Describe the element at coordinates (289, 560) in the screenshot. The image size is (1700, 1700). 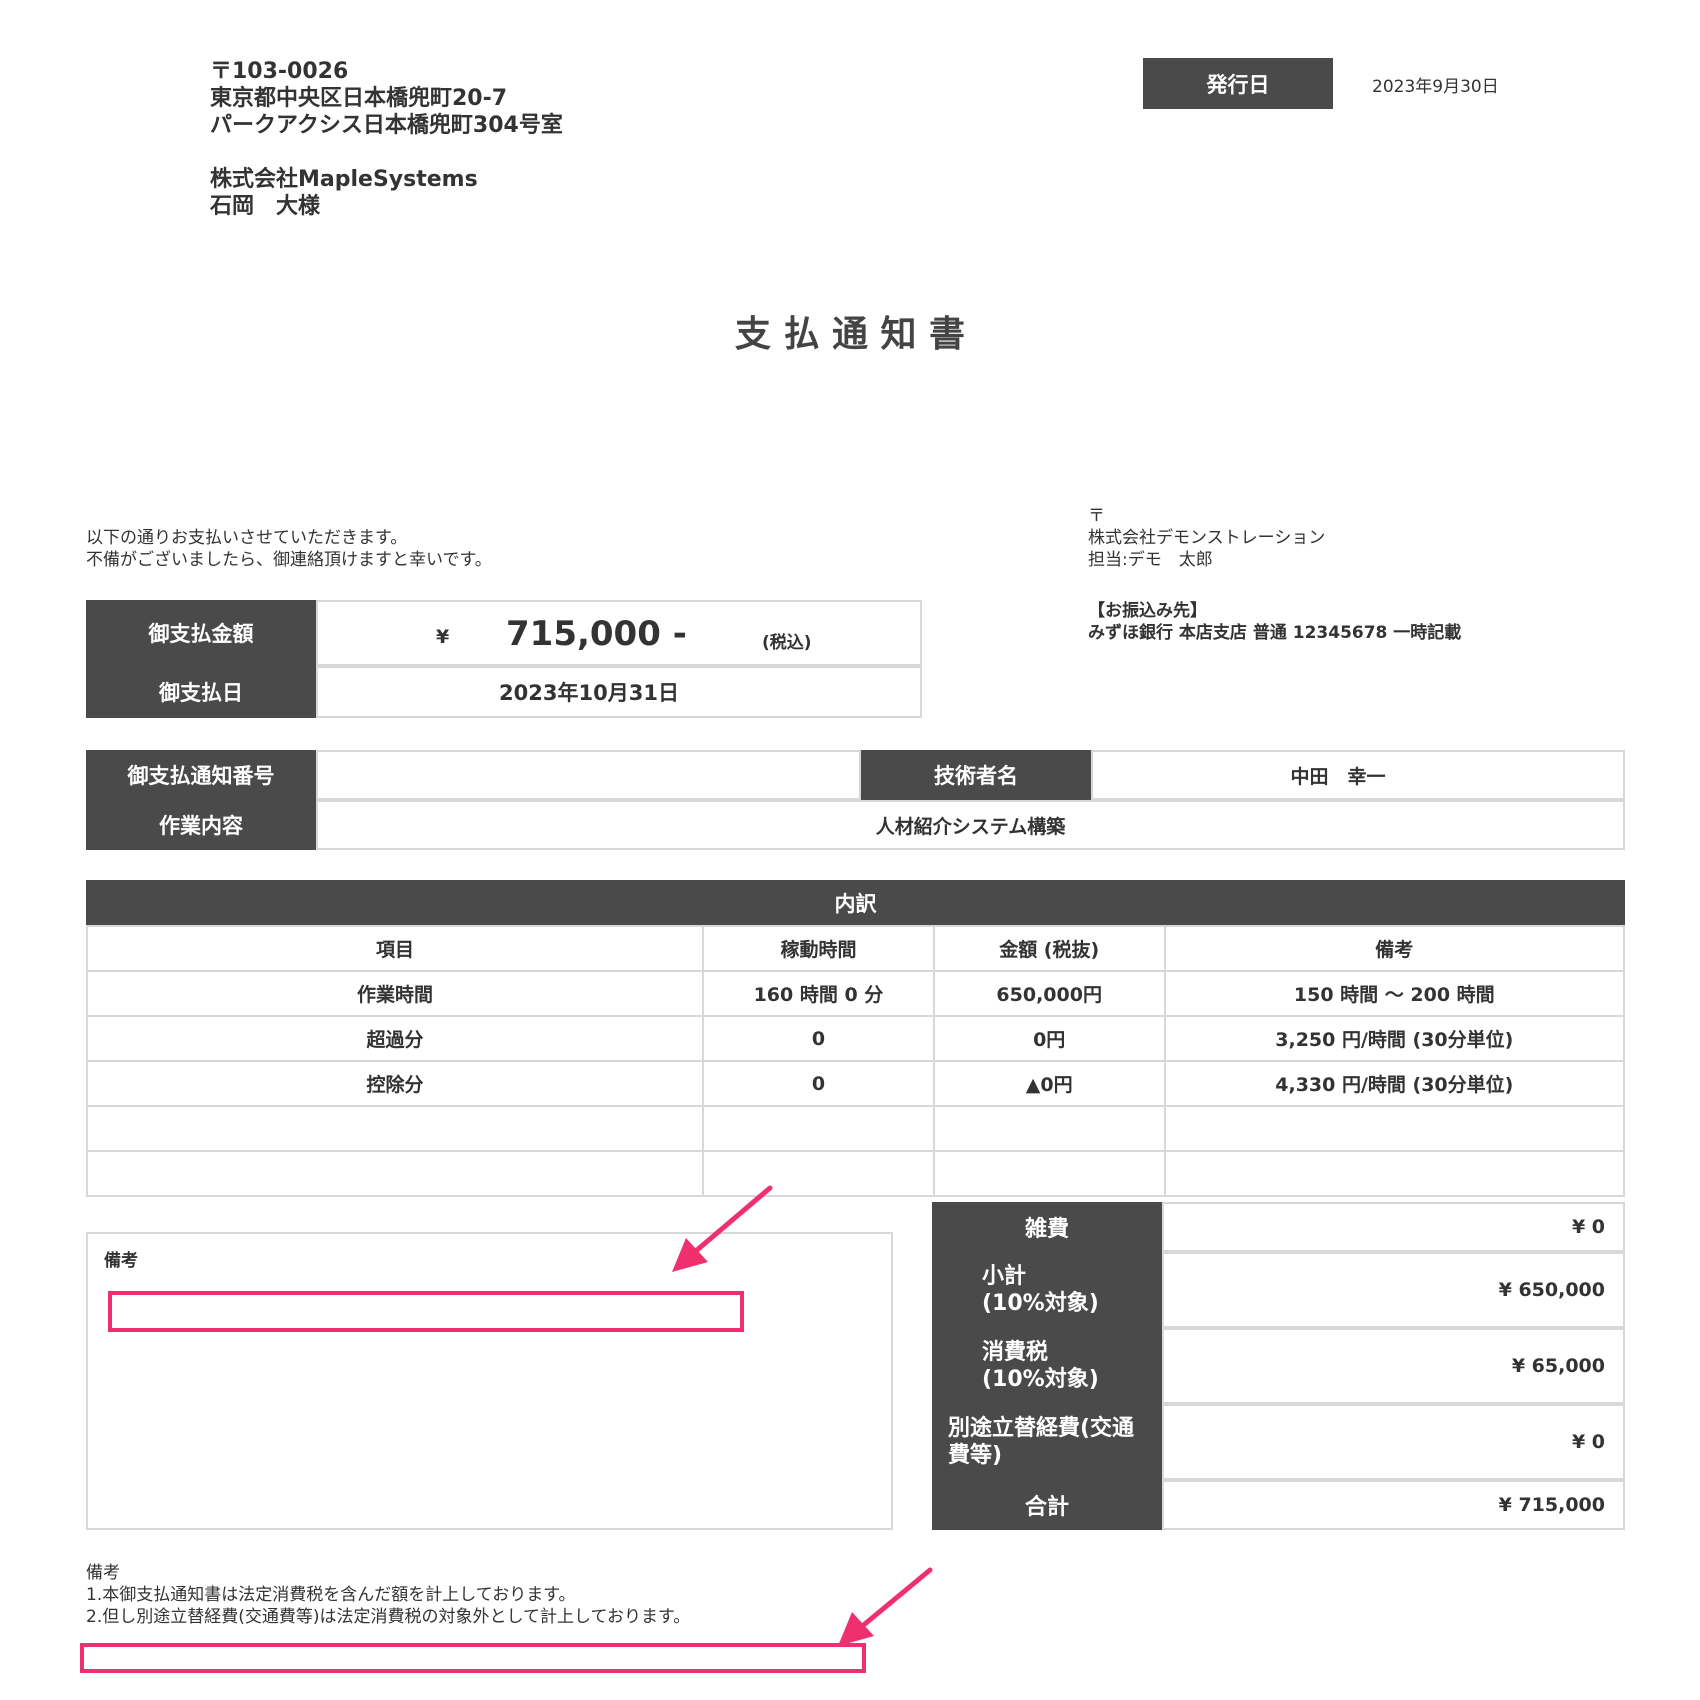
I see `intro-line2: 不備がございましたら、御連絡頂けますと幸いです。` at that location.